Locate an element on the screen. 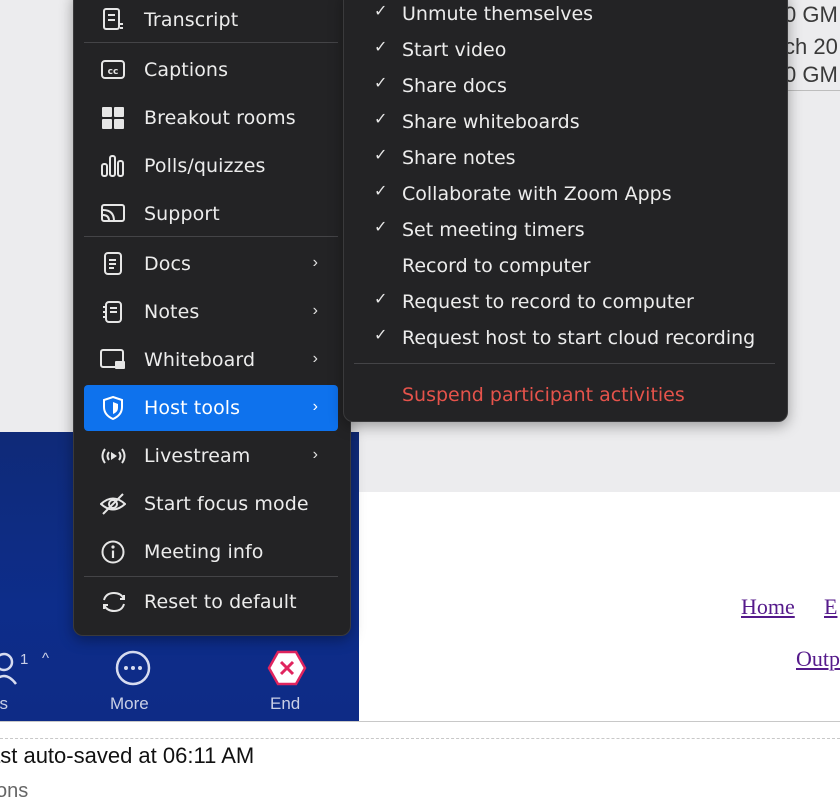  menu-item-label: Support is located at coordinates (182, 214).